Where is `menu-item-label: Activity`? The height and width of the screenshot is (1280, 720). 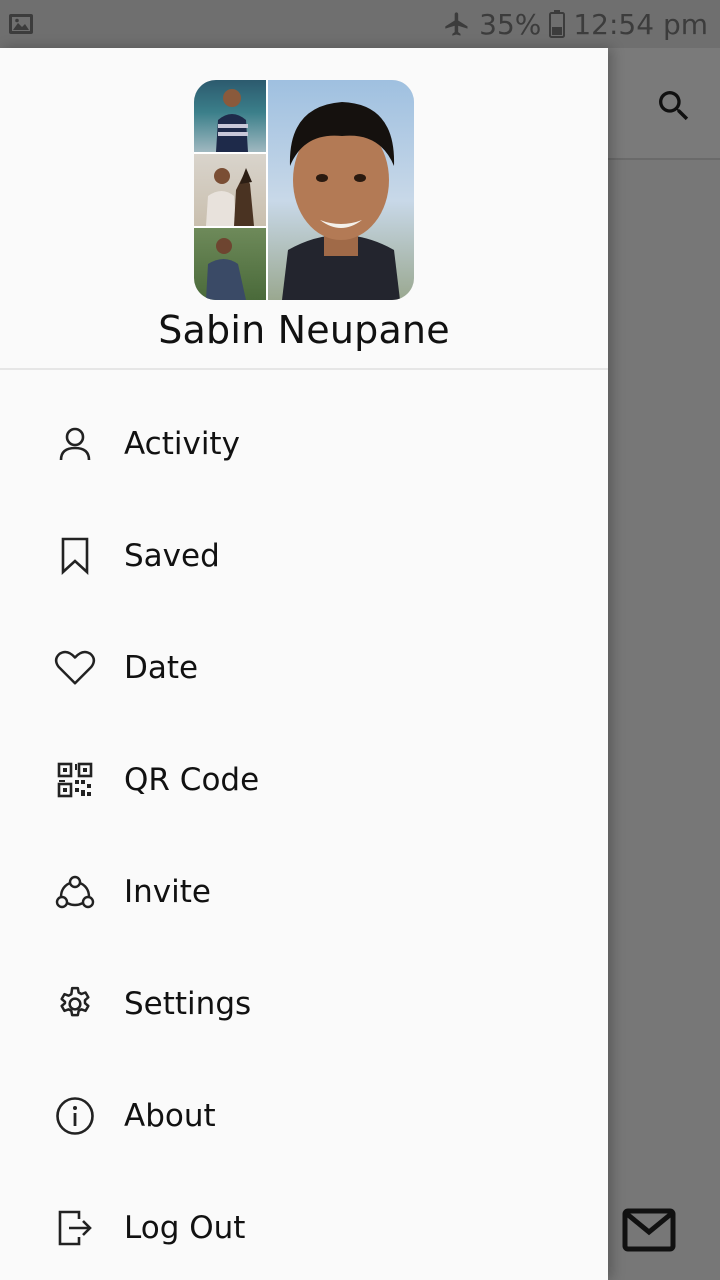
menu-item-label: Activity is located at coordinates (182, 444).